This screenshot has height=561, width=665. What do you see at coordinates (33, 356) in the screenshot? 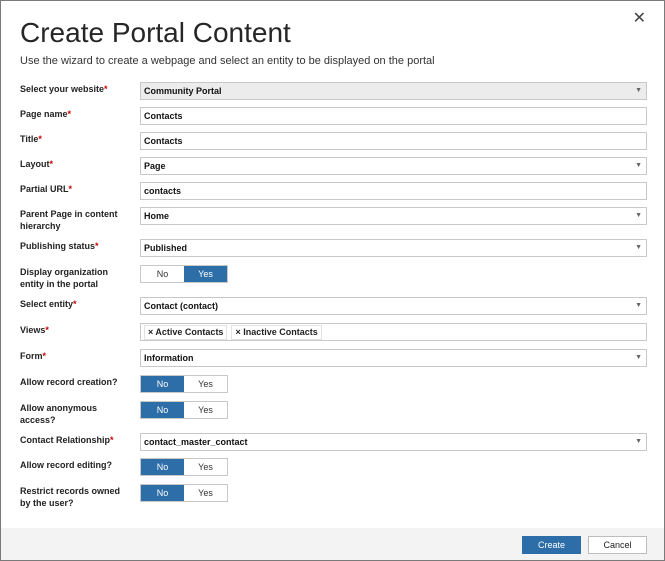
I see `form-label: Form*` at bounding box center [33, 356].